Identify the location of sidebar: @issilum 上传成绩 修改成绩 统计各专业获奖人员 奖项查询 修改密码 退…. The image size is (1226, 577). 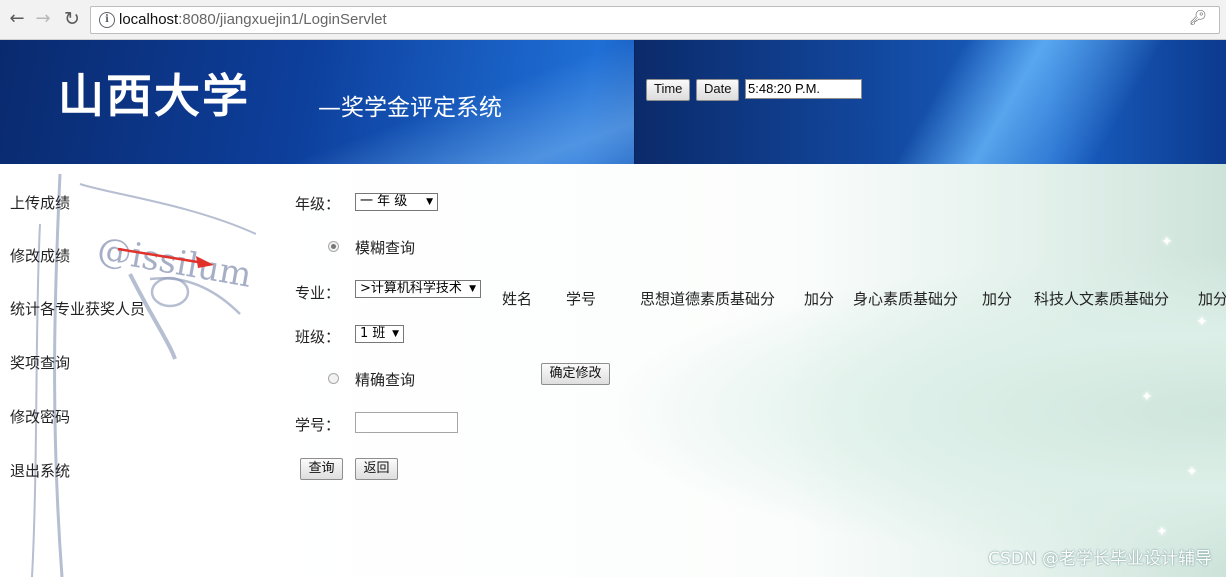
(128, 370).